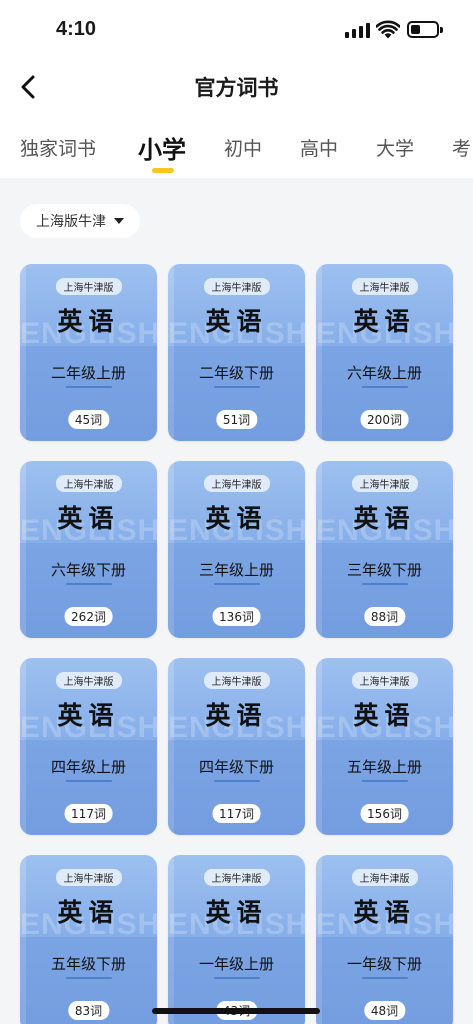 The height and width of the screenshot is (1024, 473). Describe the element at coordinates (388, 29) in the screenshot. I see `wifi-icon` at that location.